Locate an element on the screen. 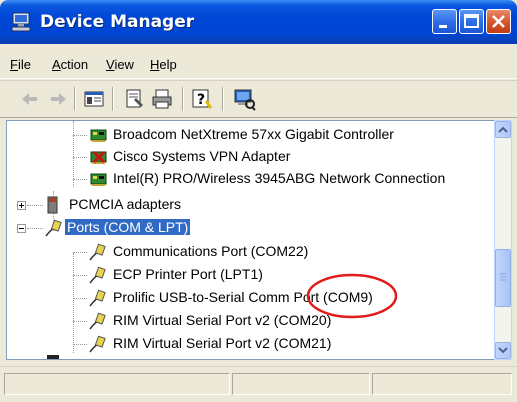  print-icon is located at coordinates (162, 99).